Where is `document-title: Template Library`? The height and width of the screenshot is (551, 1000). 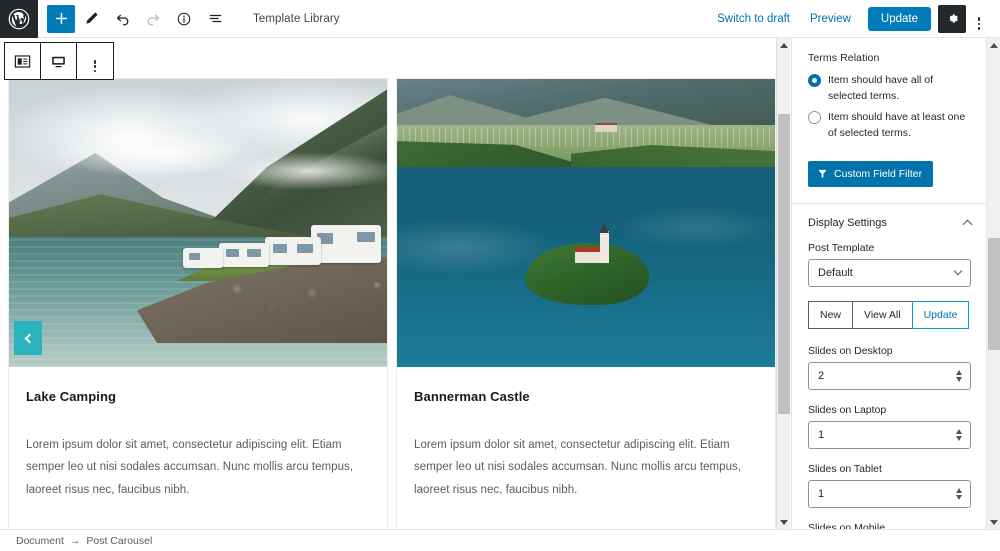 document-title: Template Library is located at coordinates (296, 18).